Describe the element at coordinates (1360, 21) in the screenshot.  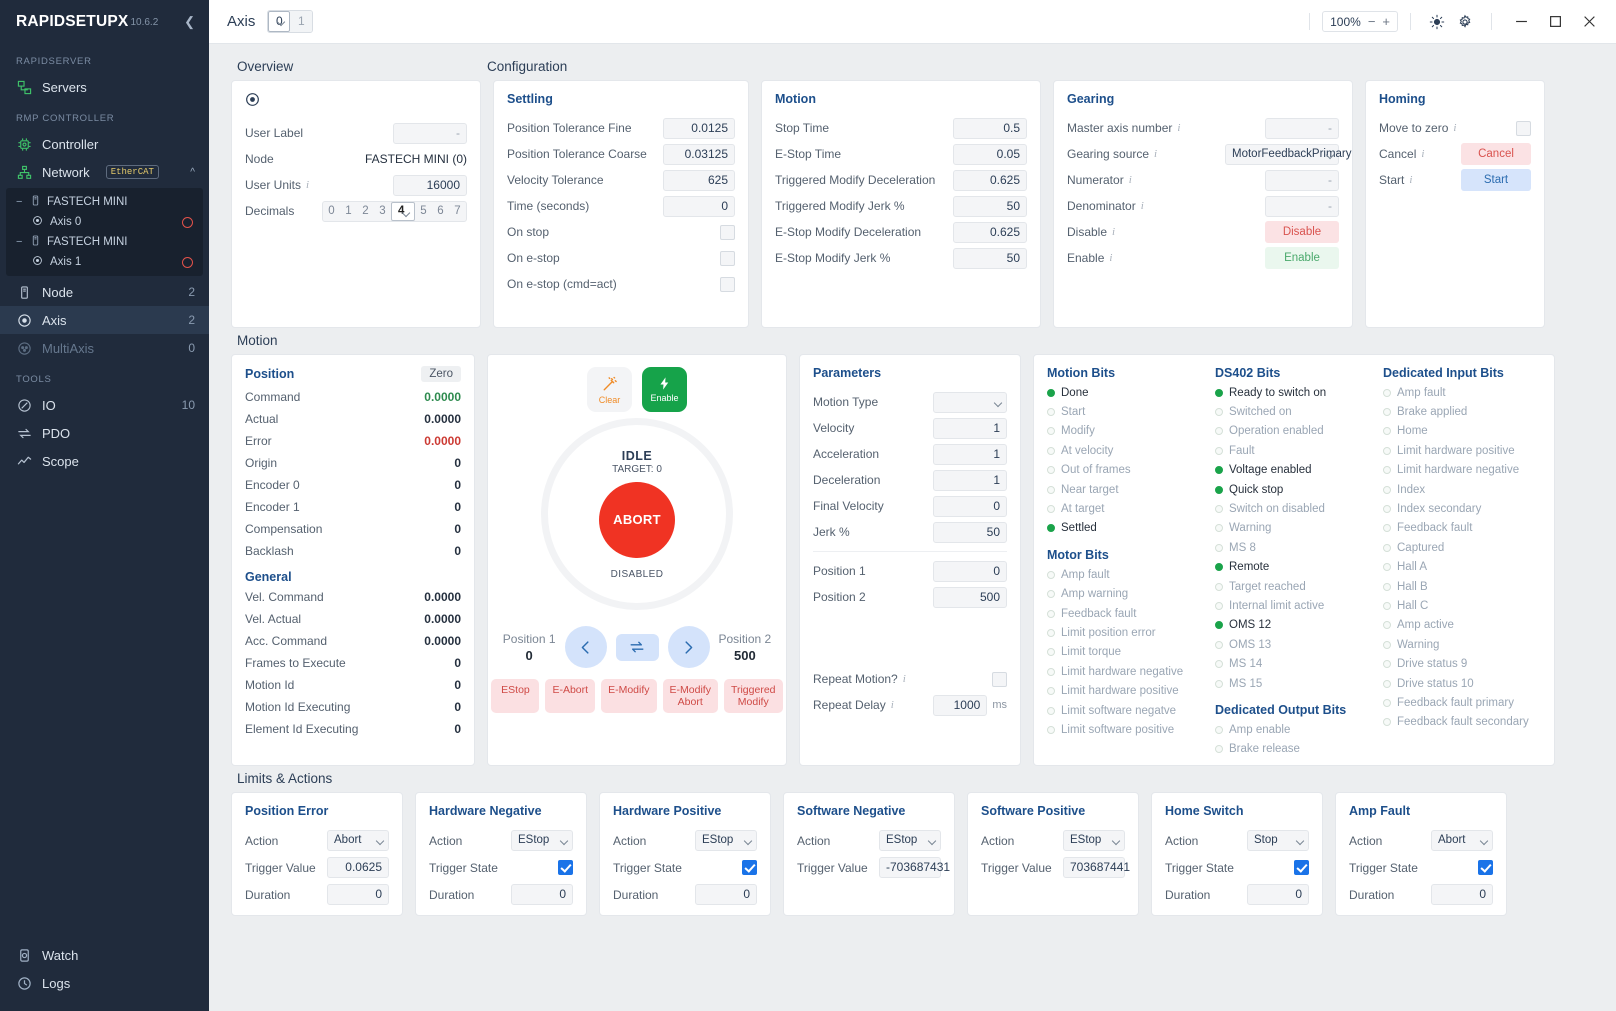
I see `zoom-control: 100% − +` at that location.